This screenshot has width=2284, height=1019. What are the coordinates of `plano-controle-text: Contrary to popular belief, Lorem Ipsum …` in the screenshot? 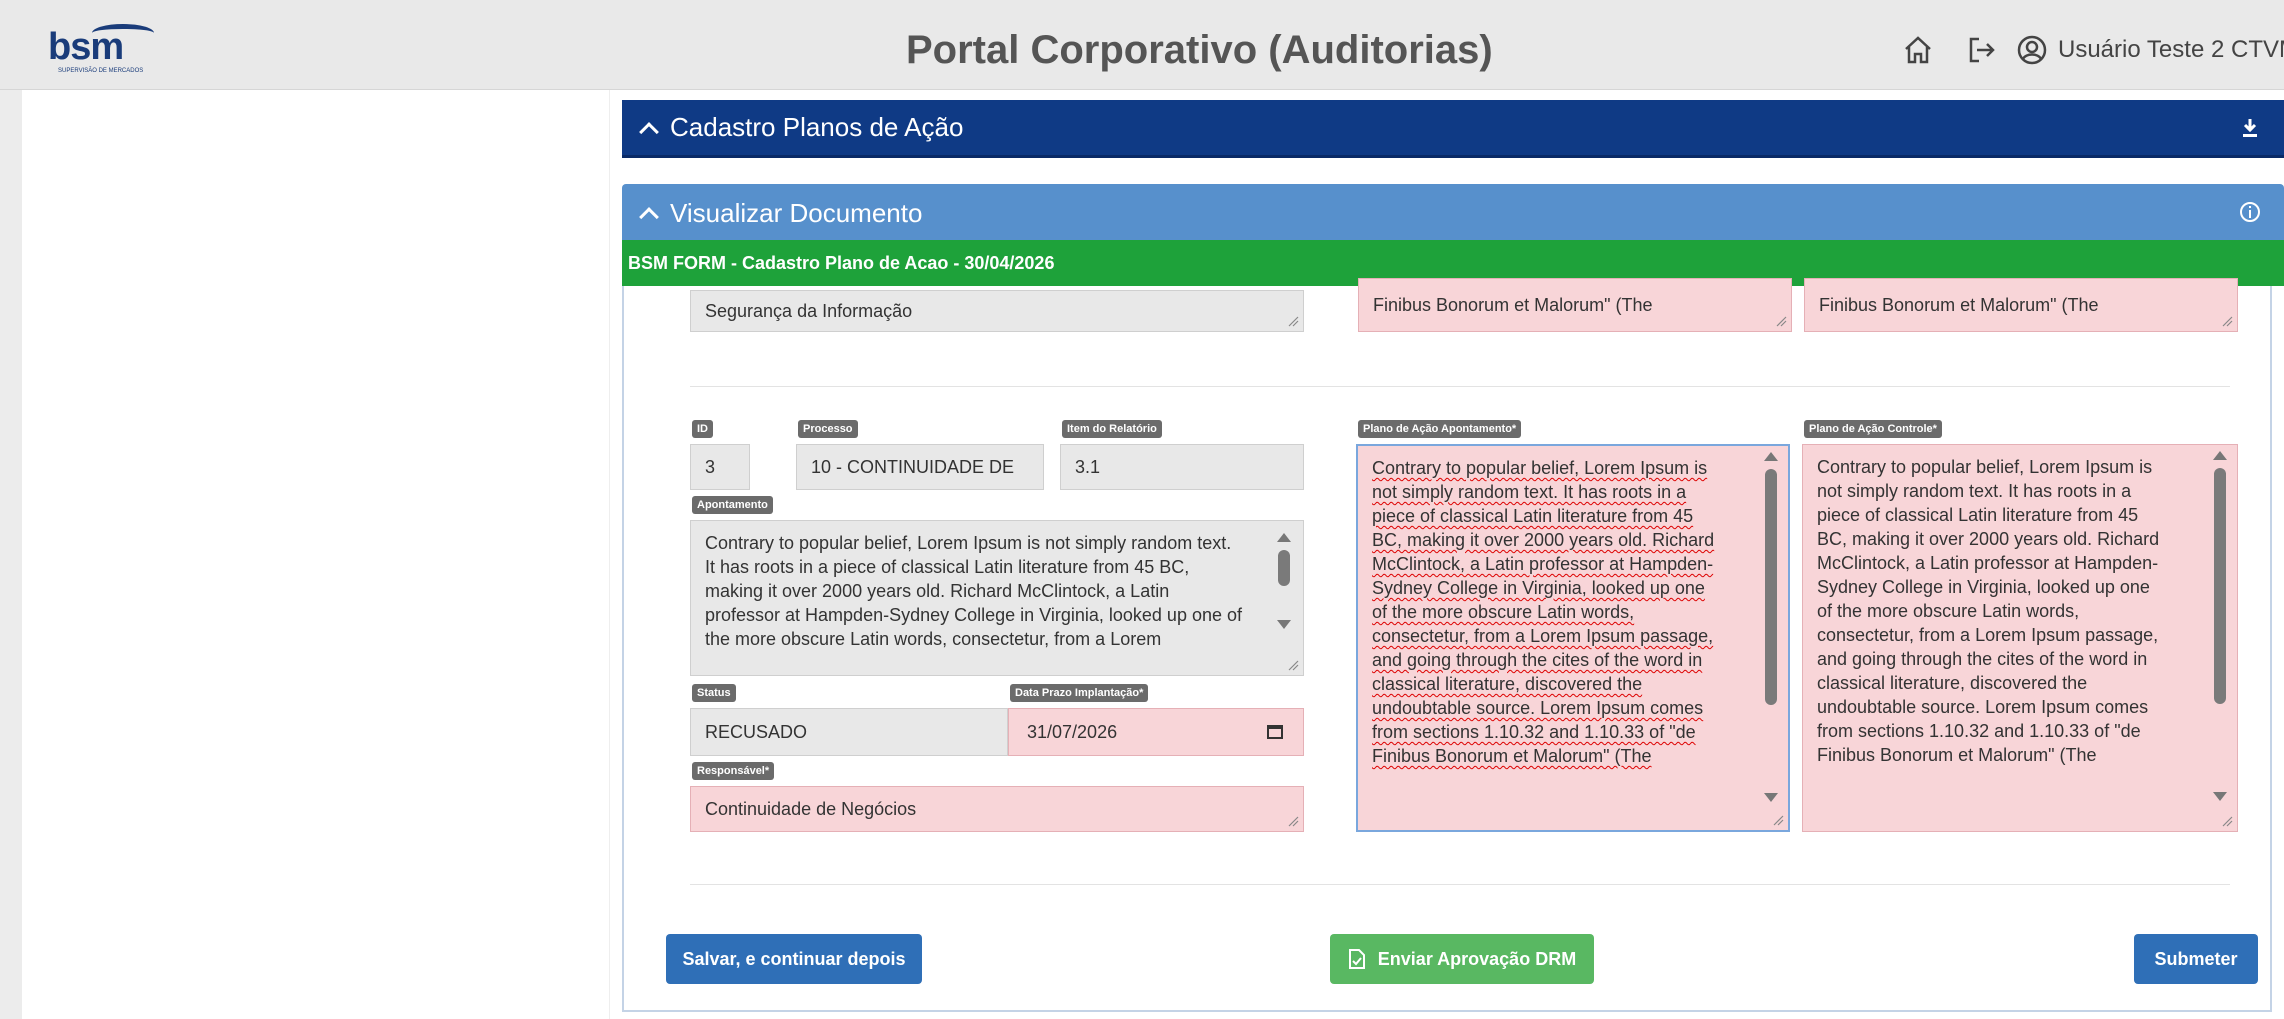 It's located at (2003, 611).